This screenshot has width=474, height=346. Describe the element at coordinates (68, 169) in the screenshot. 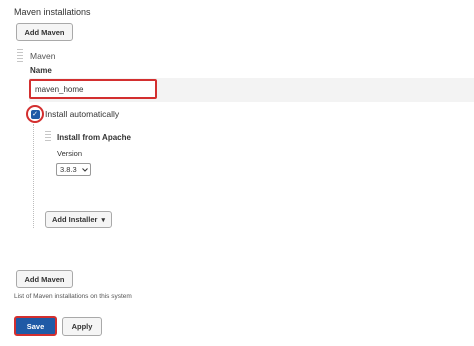

I see `version-value: 3.8.3` at that location.